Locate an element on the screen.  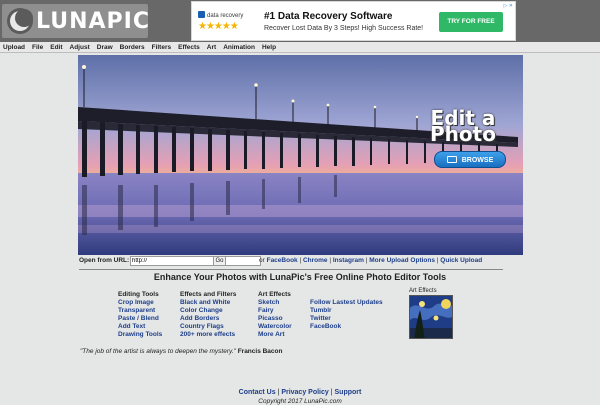
hero-title: Edit a Photo is located at coordinates (463, 127).